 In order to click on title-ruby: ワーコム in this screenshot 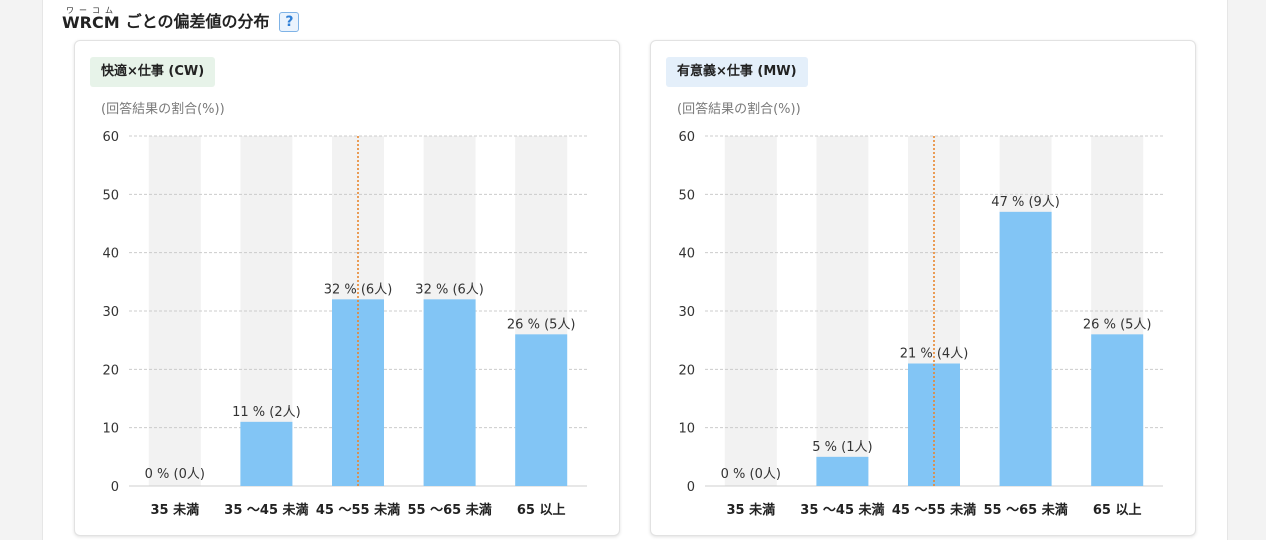, I will do `click(92, 10)`.